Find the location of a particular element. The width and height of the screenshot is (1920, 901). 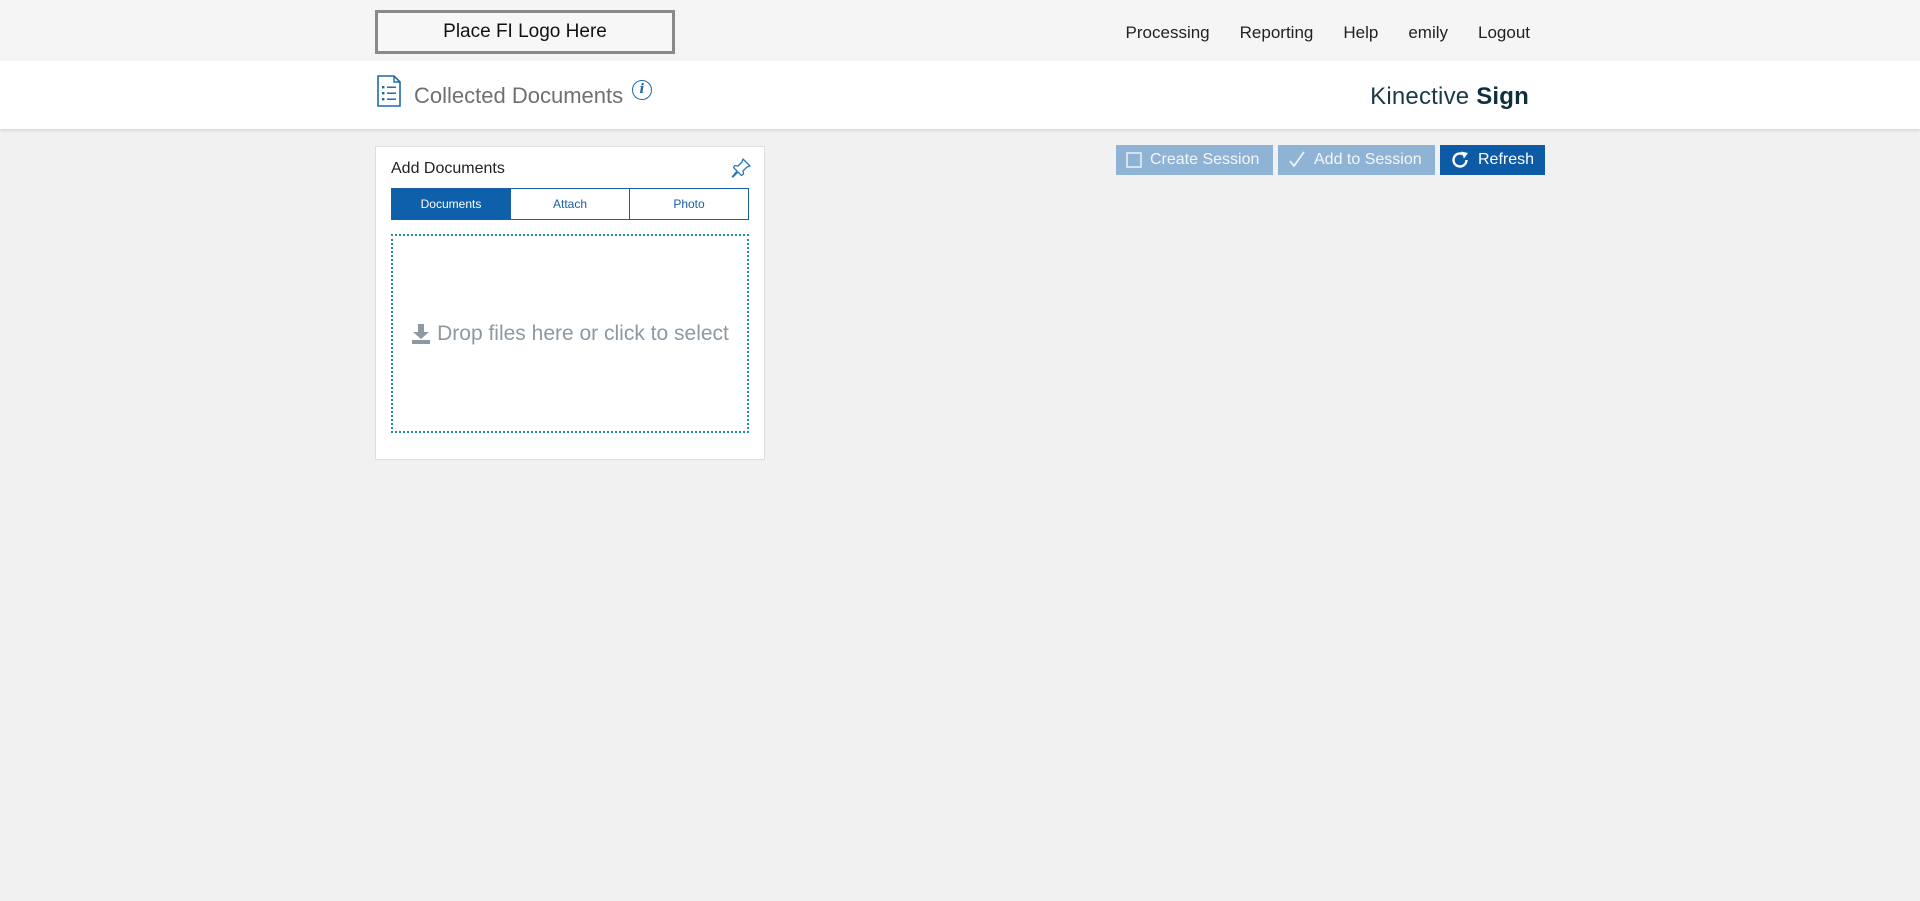

nav-processing: Processing is located at coordinates (1168, 33).